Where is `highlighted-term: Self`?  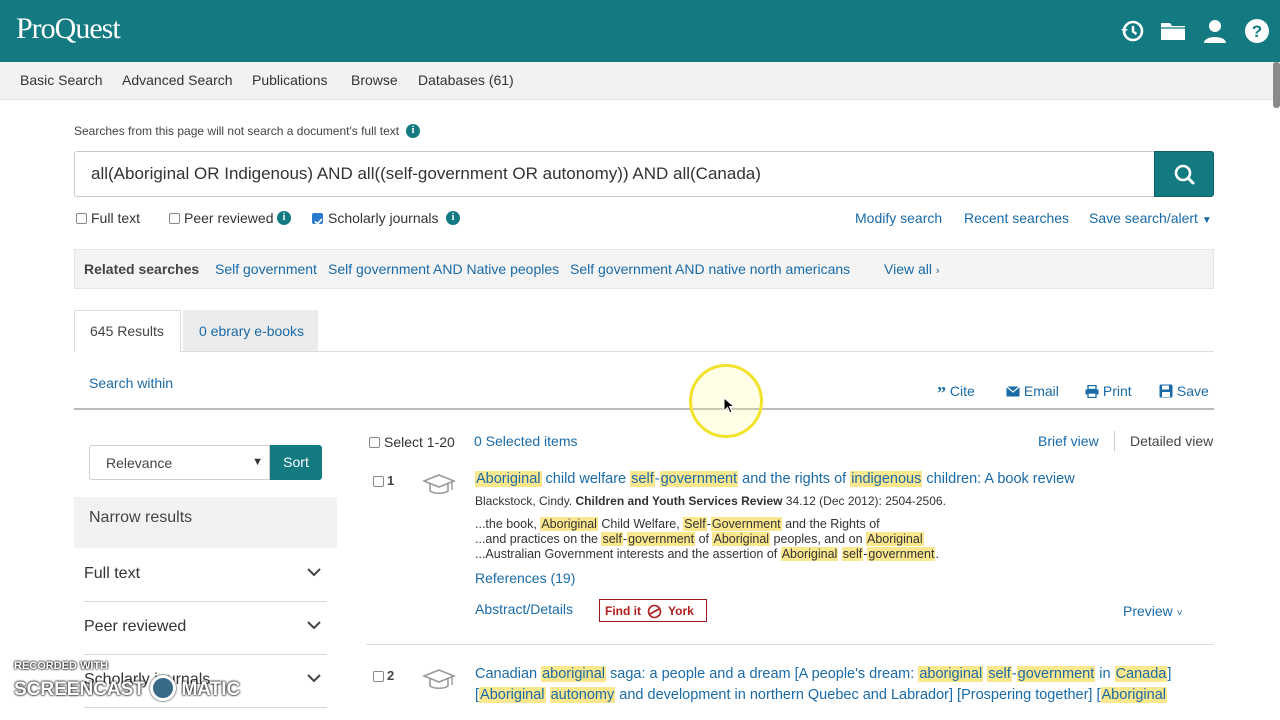
highlighted-term: Self is located at coordinates (695, 524).